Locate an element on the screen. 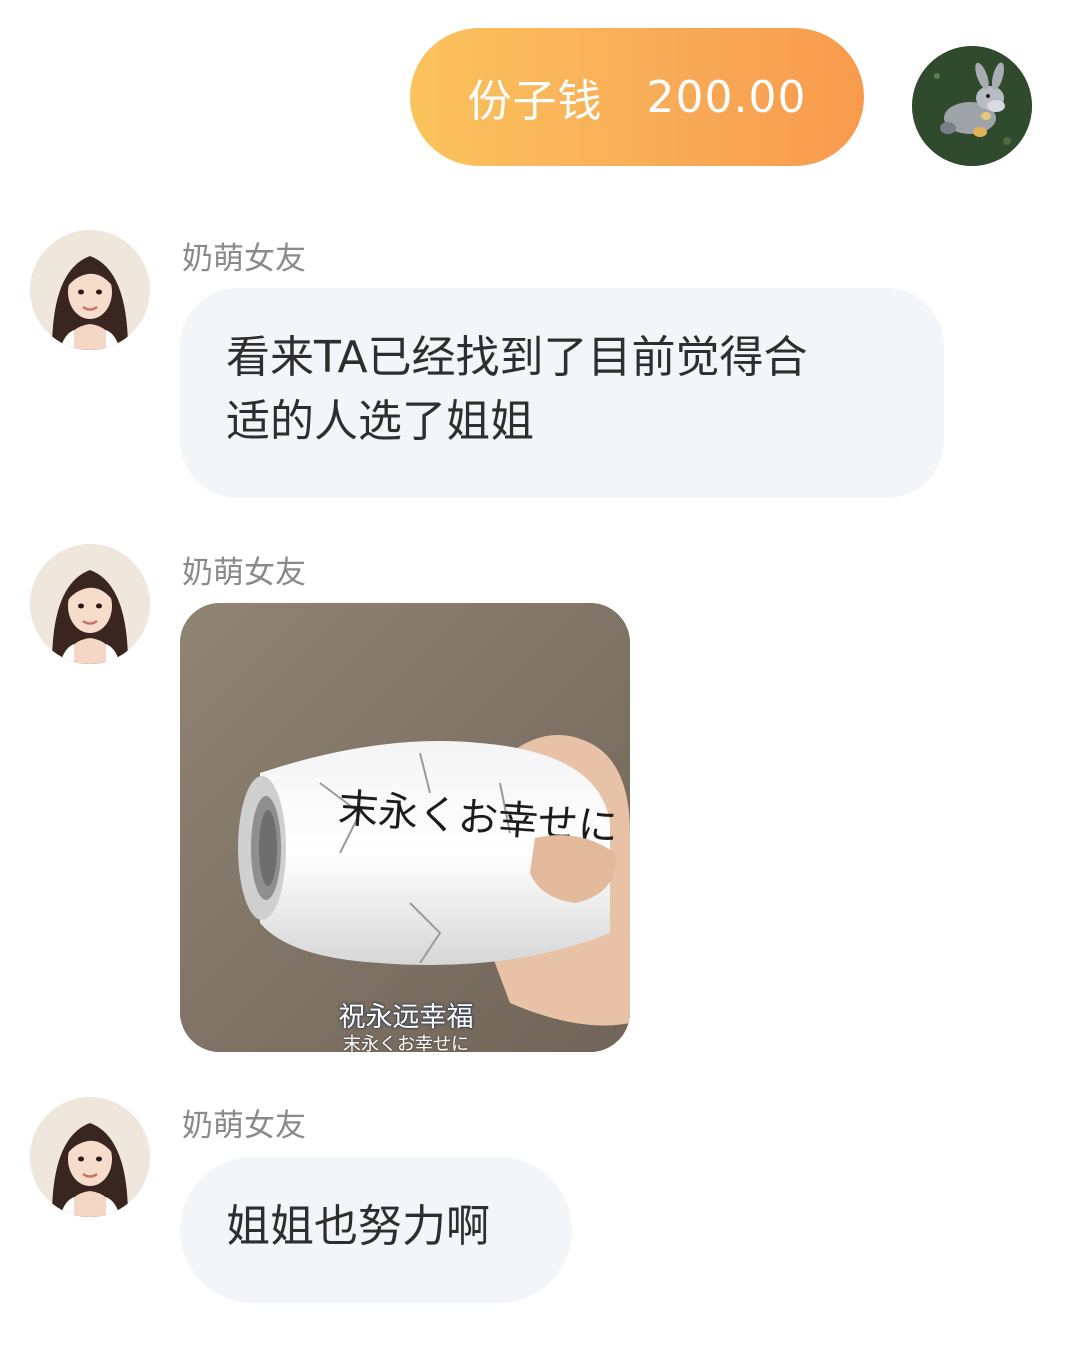  sticker-image: 末永くお幸せに 祝永远幸福 末永くお幸せに is located at coordinates (405, 827).